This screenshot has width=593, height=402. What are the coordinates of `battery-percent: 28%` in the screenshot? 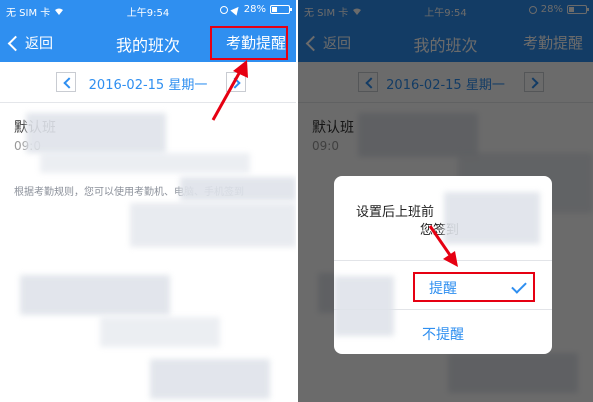 It's located at (254, 9).